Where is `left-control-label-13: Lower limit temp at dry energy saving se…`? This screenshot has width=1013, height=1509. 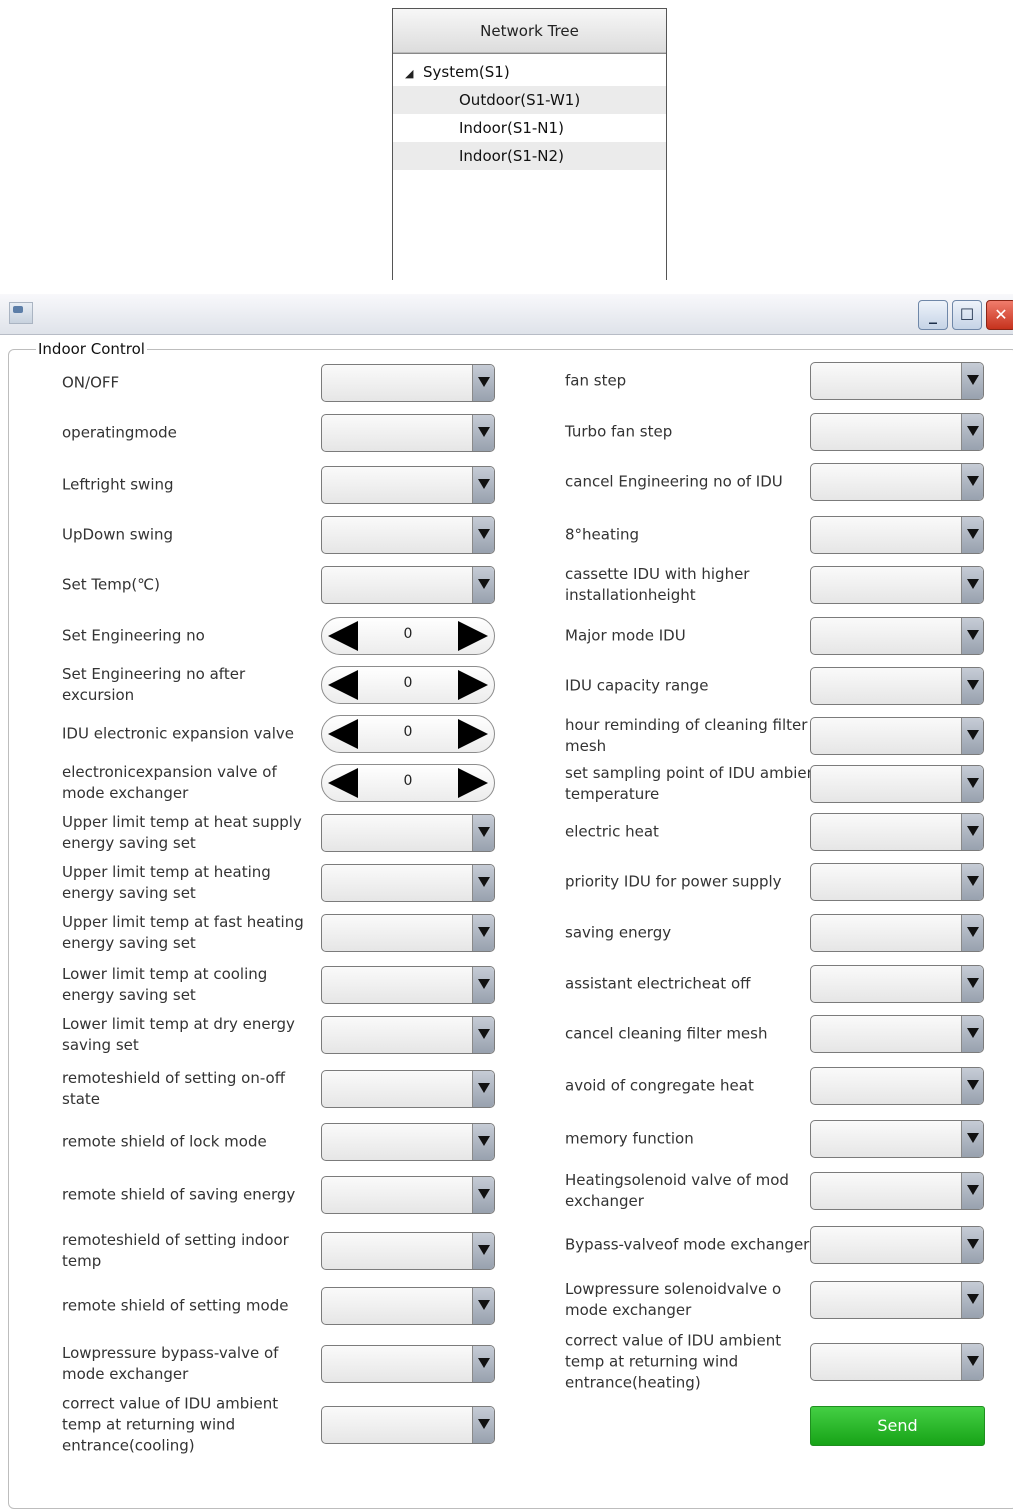
left-control-label-13: Lower limit temp at dry energy saving se… is located at coordinates (178, 1034).